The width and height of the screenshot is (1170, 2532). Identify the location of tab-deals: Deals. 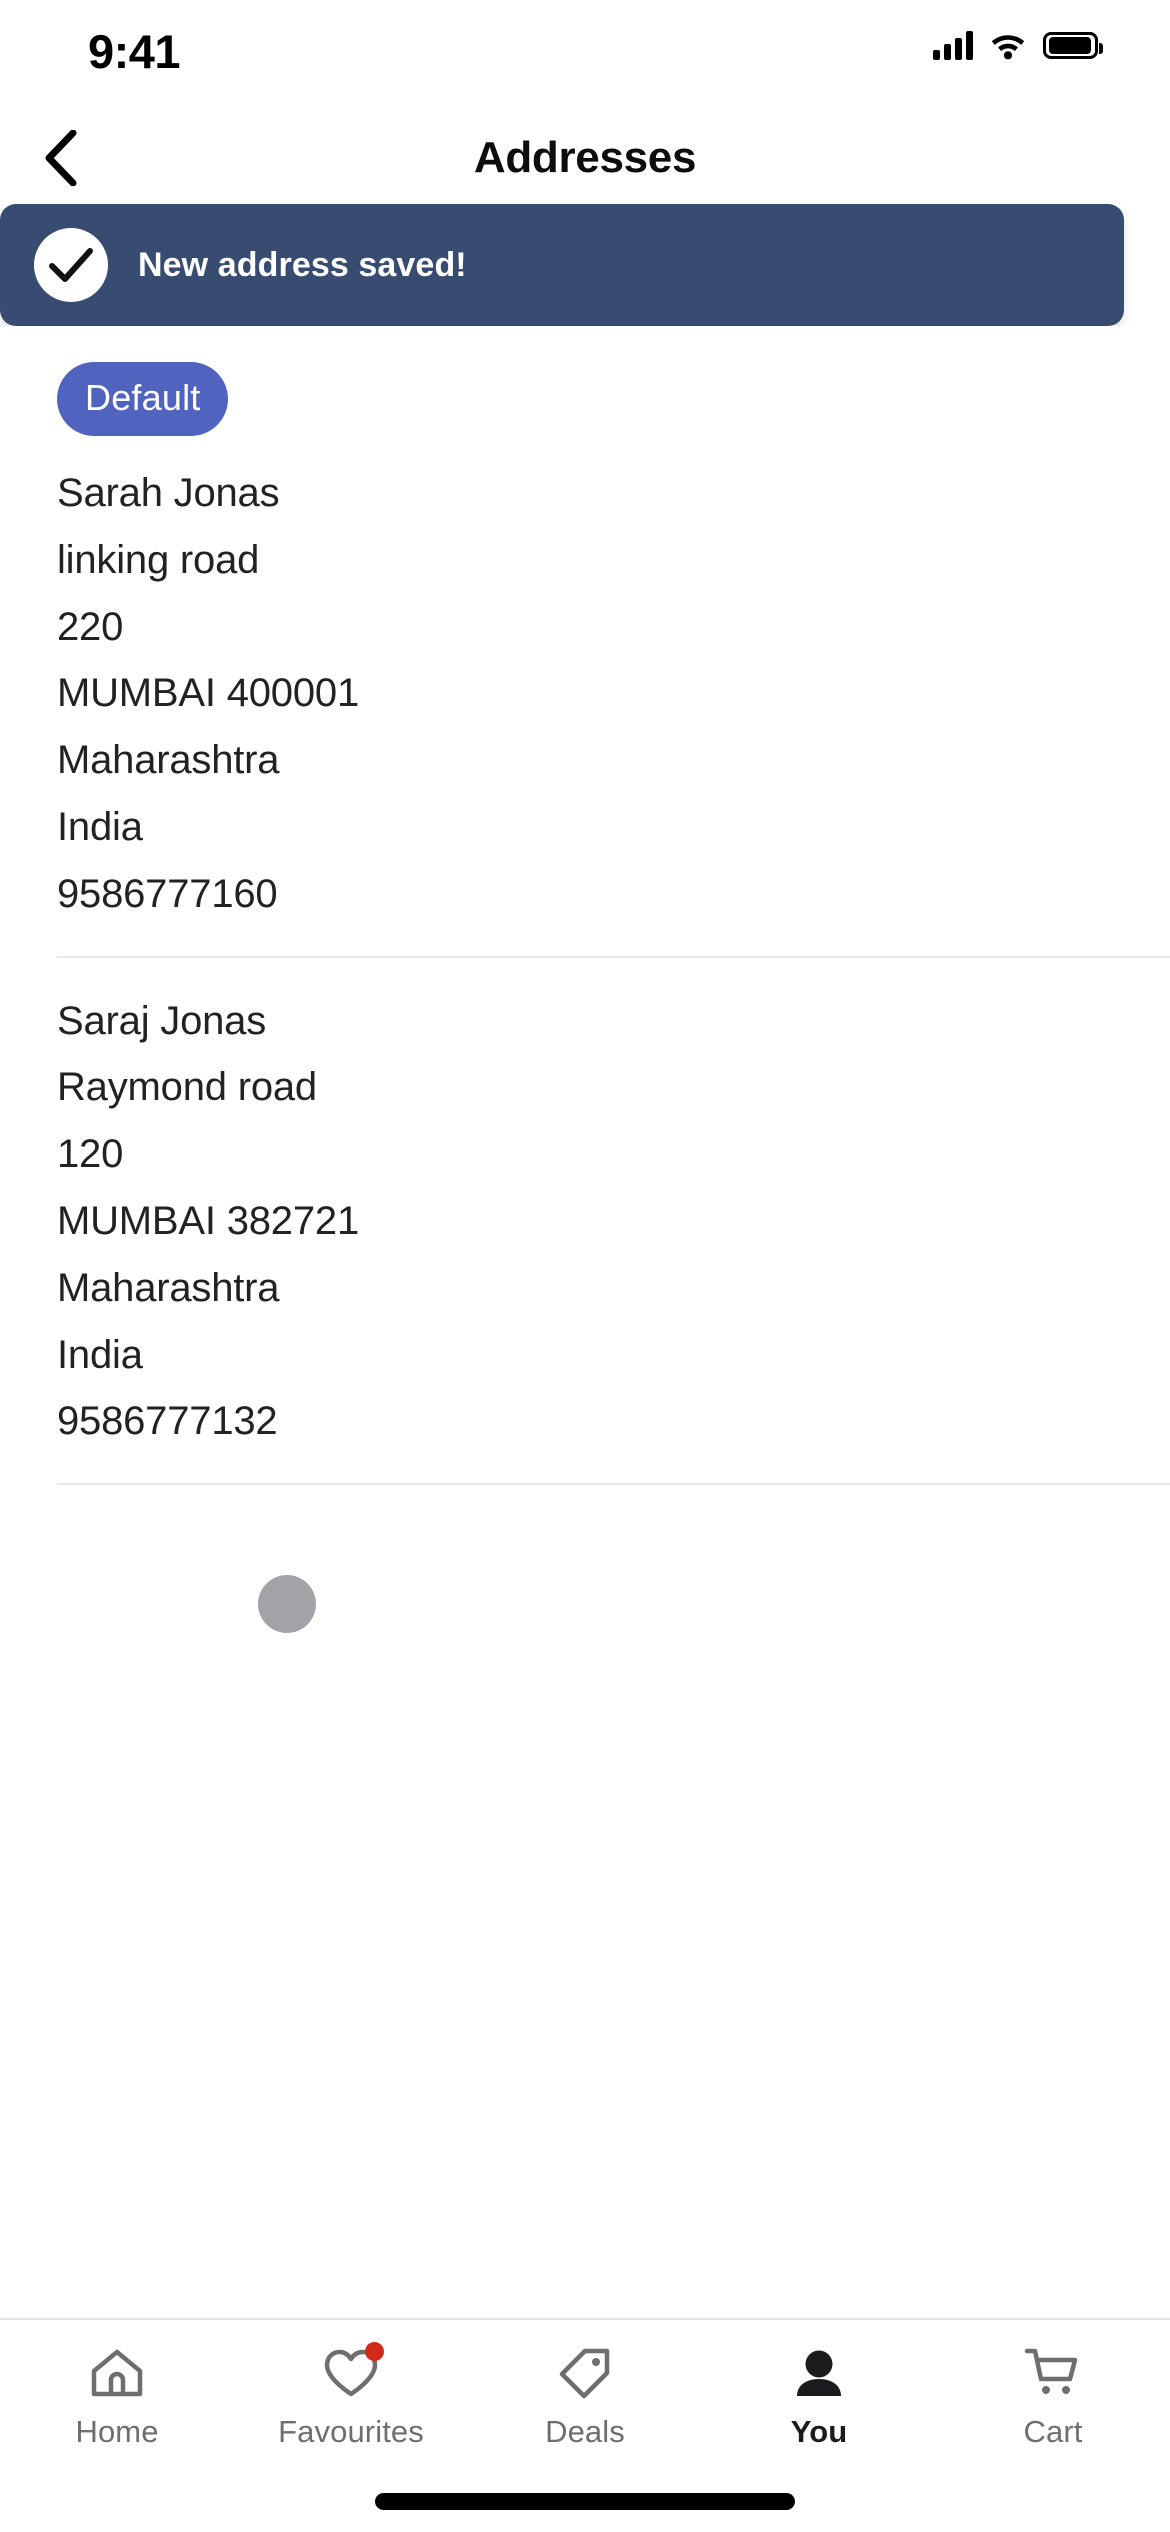
(585, 2397).